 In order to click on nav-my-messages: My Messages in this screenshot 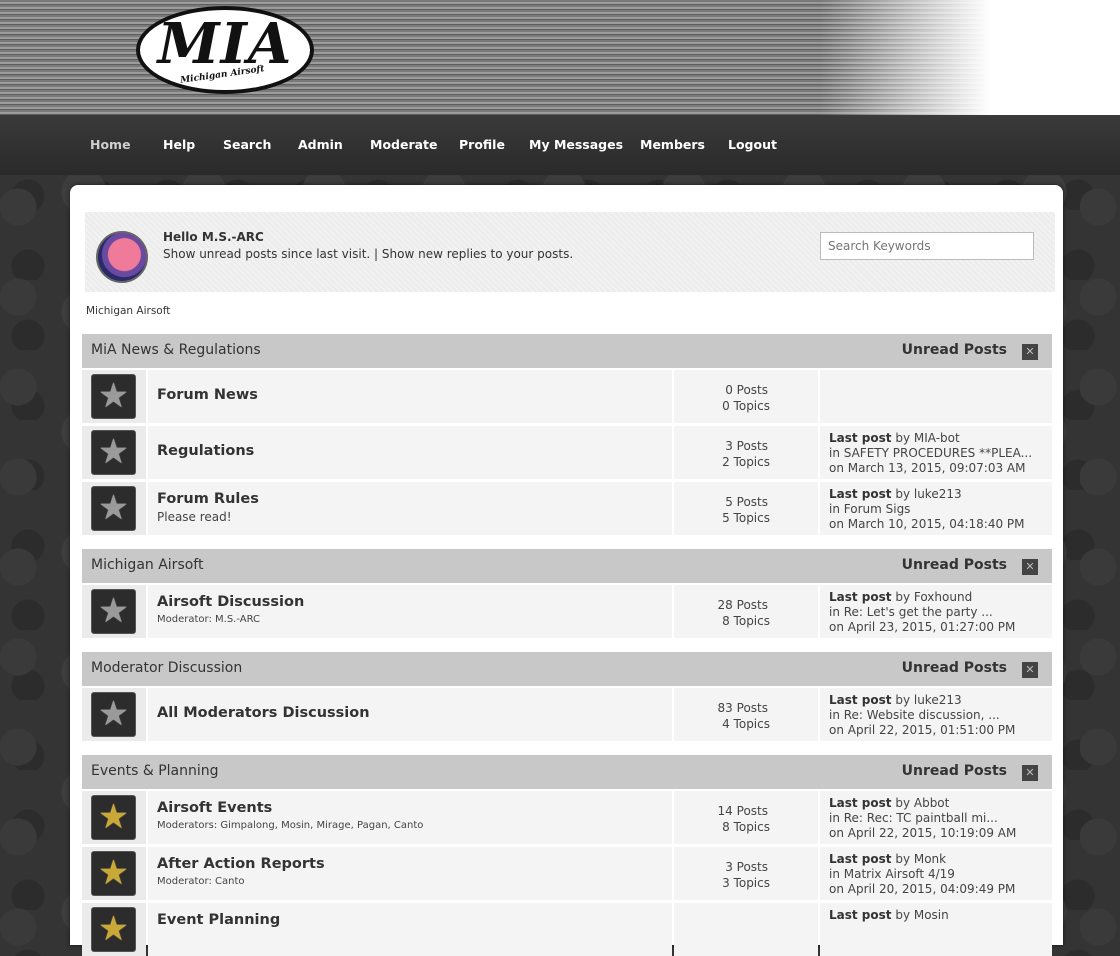, I will do `click(576, 144)`.